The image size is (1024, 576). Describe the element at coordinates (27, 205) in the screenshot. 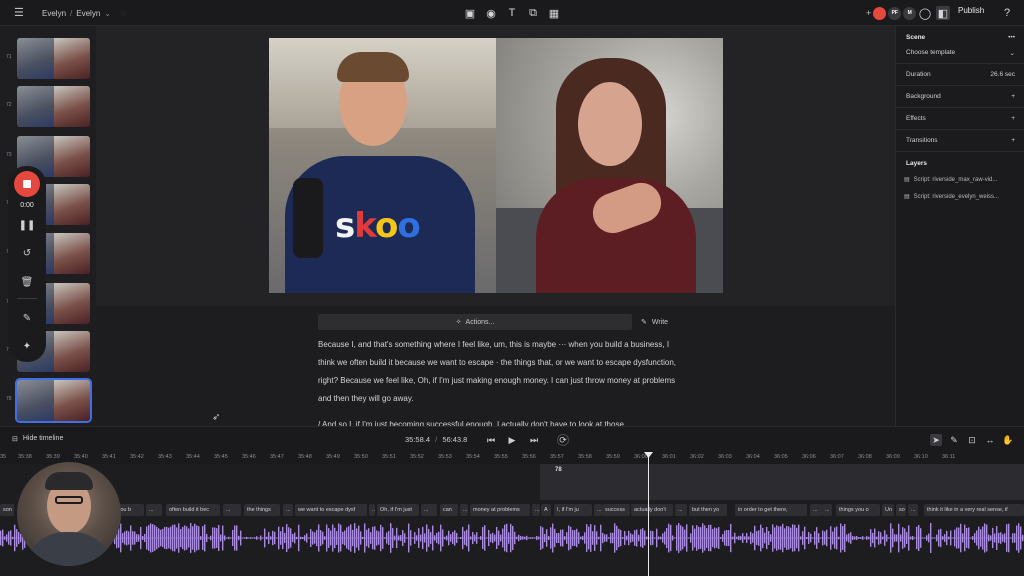

I see `recording-time: 0:00` at that location.